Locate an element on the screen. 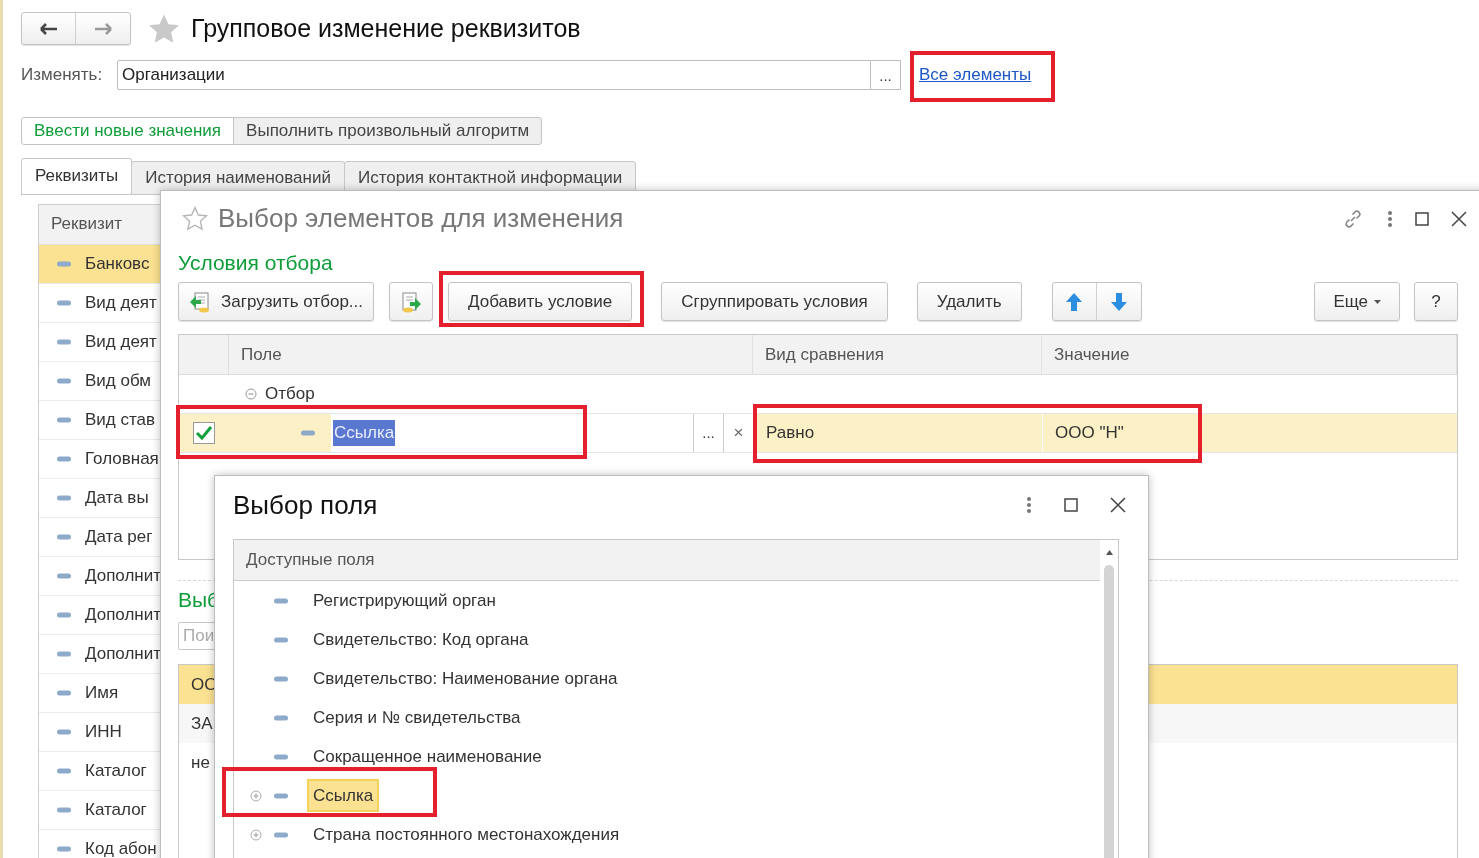 Image resolution: width=1479 pixels, height=858 pixels. row-text: не is located at coordinates (200, 762).